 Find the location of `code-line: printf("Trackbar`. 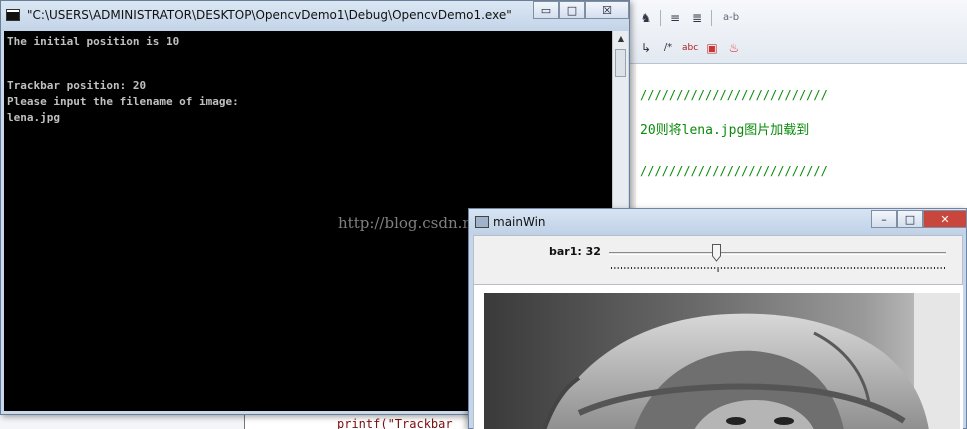

code-line: printf("Trackbar is located at coordinates (395, 423).